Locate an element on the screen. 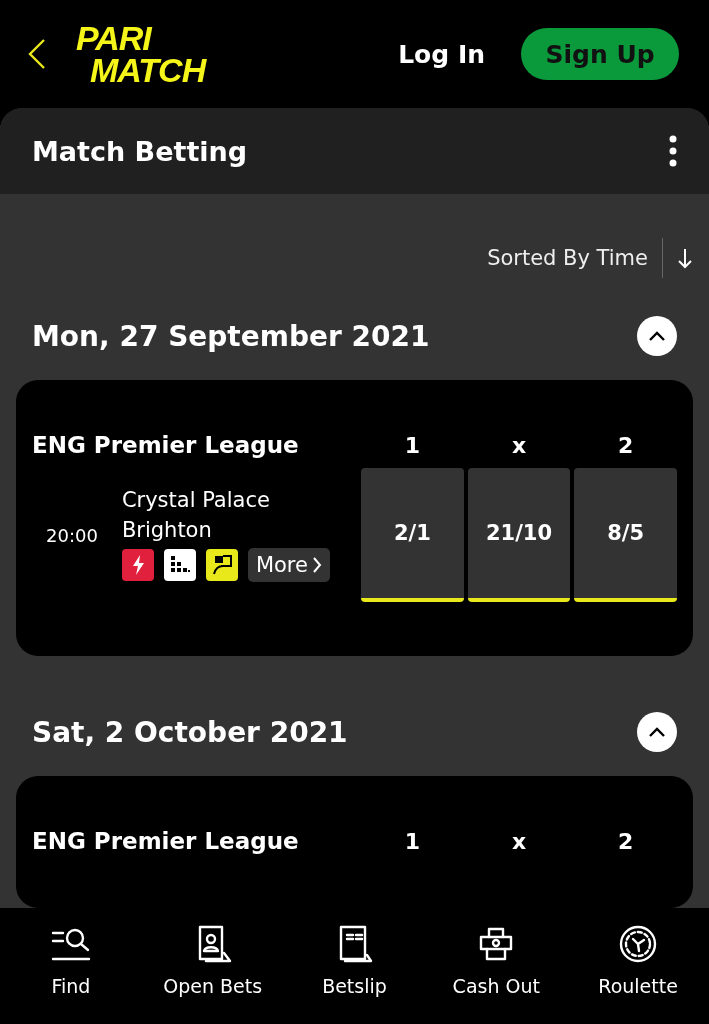 This screenshot has height=1024, width=709. date-heading: Mon, 27 September 2021 is located at coordinates (231, 336).